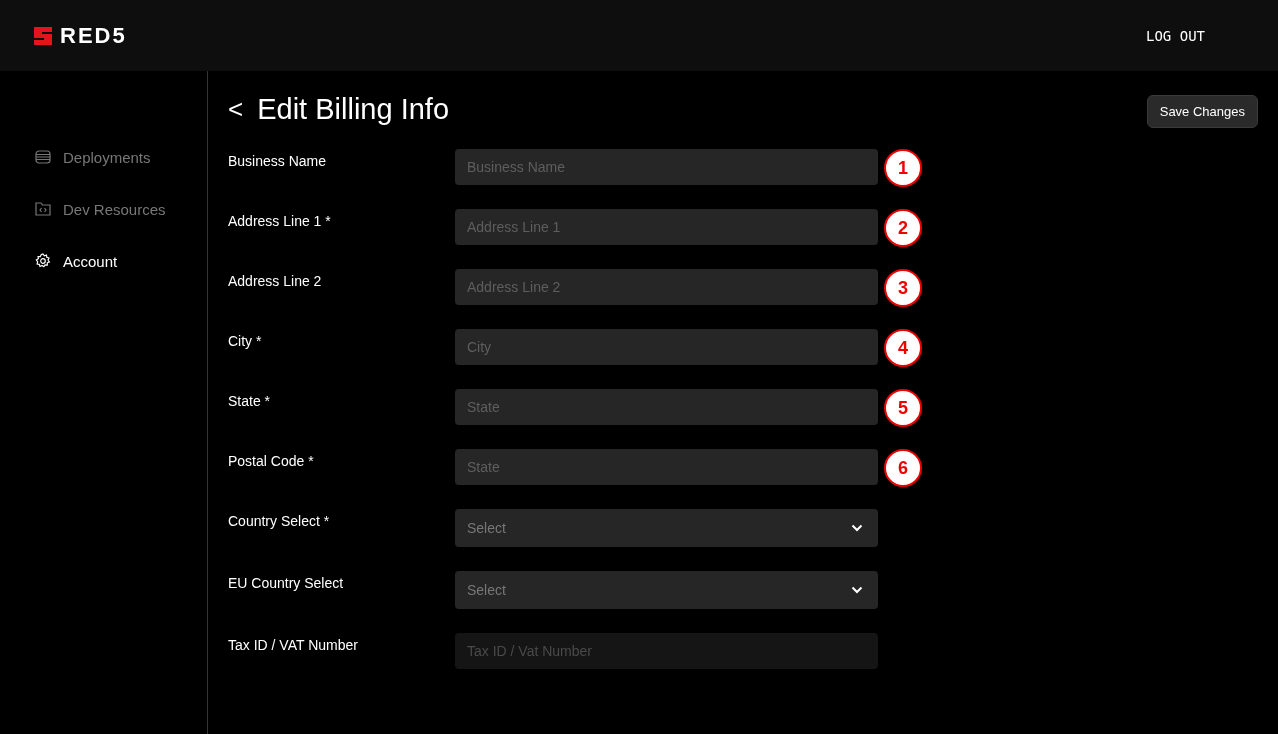 The image size is (1278, 734). I want to click on logo-text: RED5, so click(93, 35).